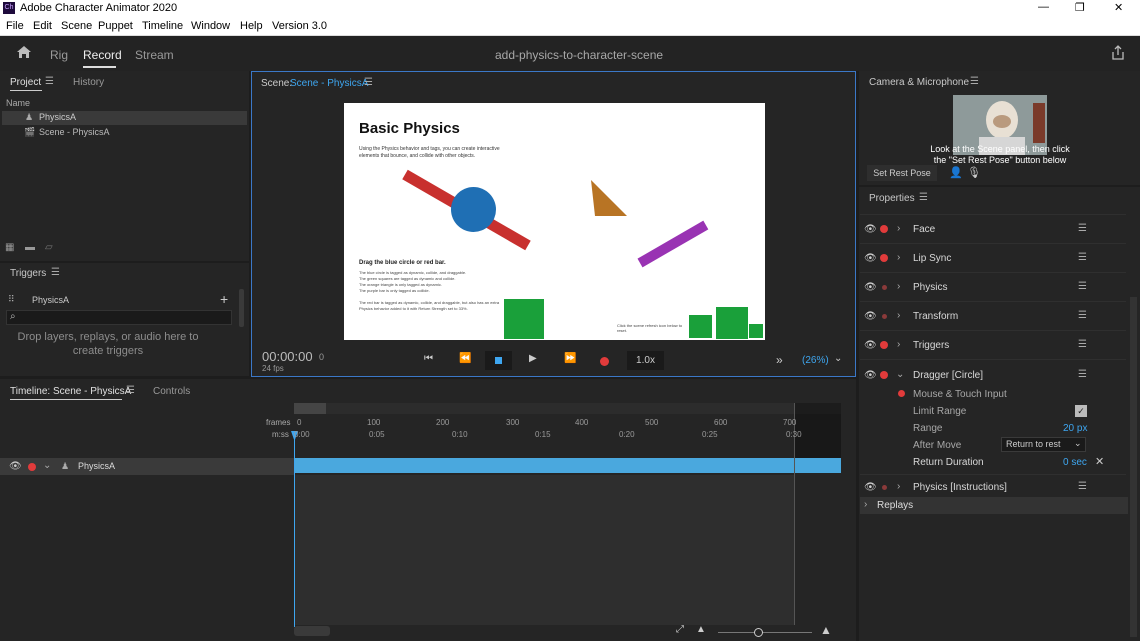 Image resolution: width=1140 pixels, height=641 pixels. What do you see at coordinates (1075, 428) in the screenshot?
I see `range-value: 20 px` at bounding box center [1075, 428].